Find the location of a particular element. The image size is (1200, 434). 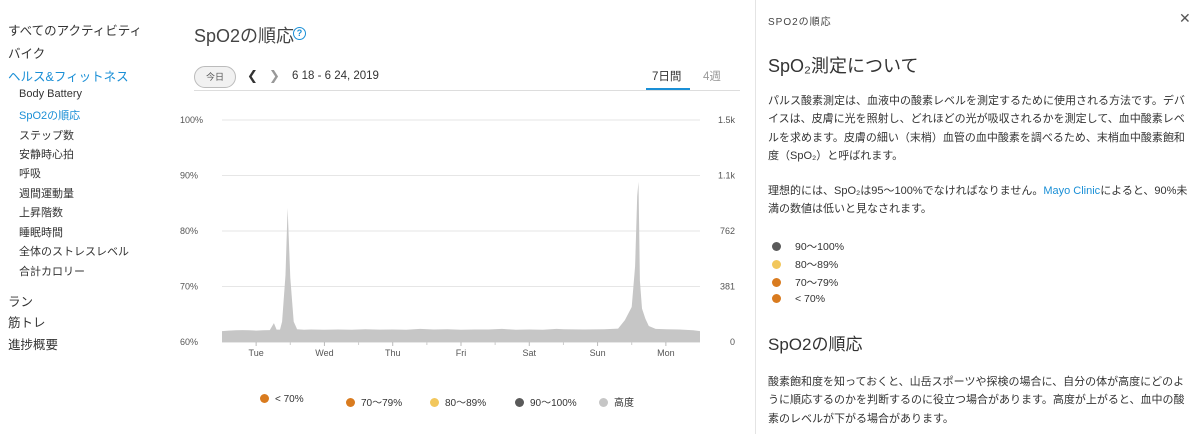

altitude-area is located at coordinates (461, 261).